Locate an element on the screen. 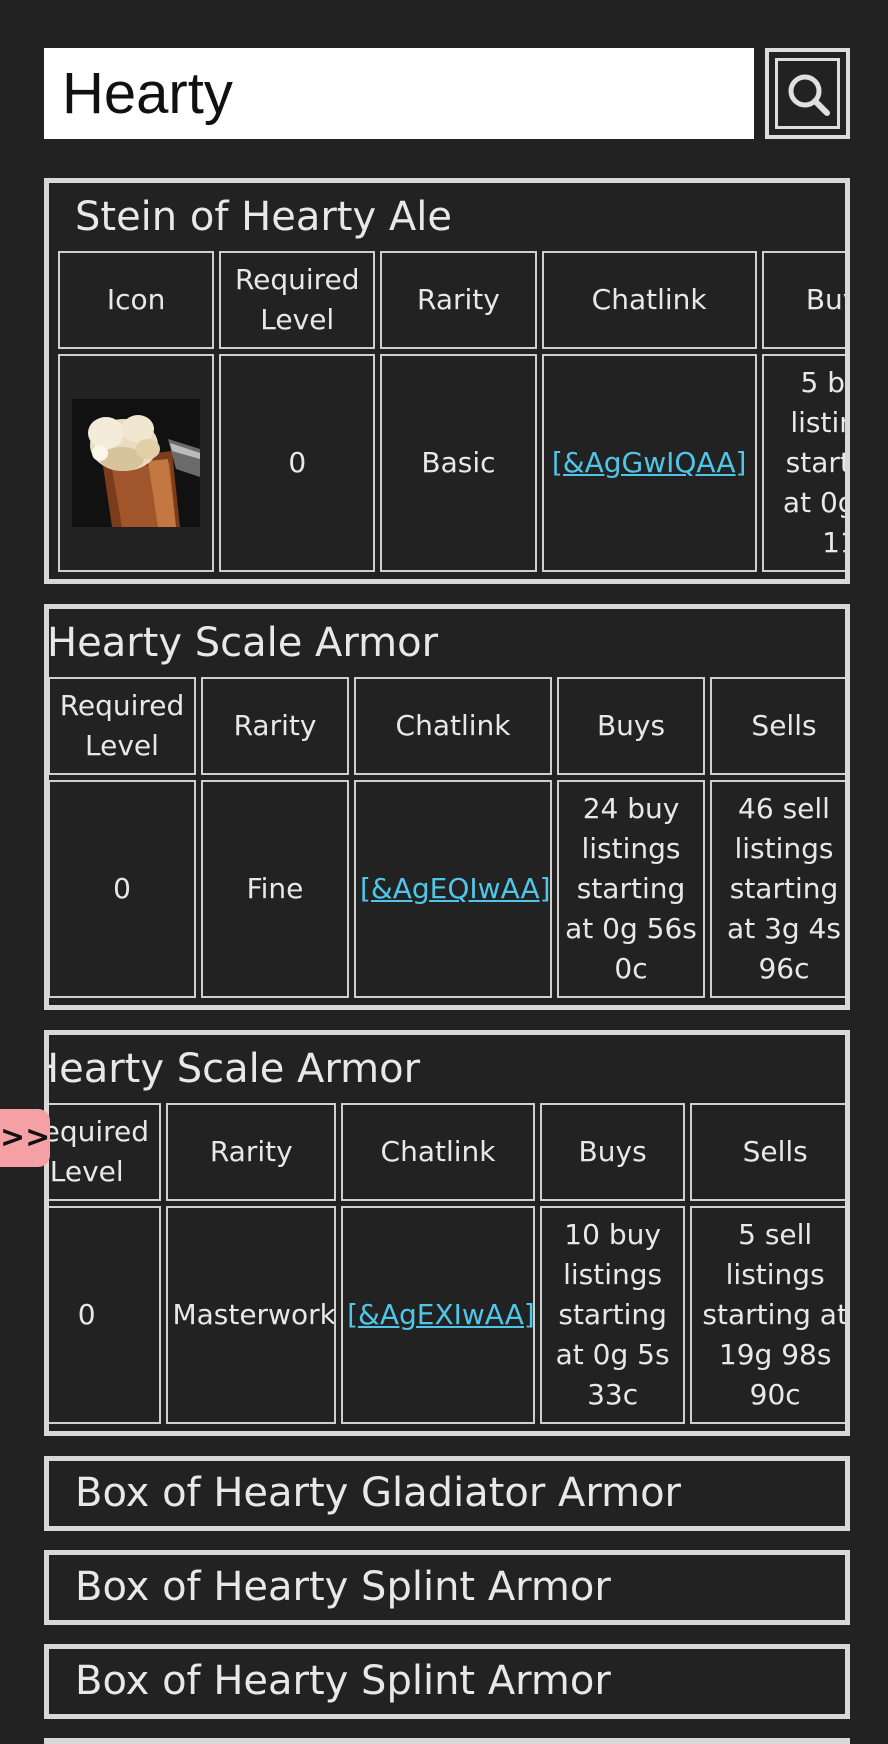  cell-sells: 46 sell listings starting at 3g 4s 96c is located at coordinates (777, 889).